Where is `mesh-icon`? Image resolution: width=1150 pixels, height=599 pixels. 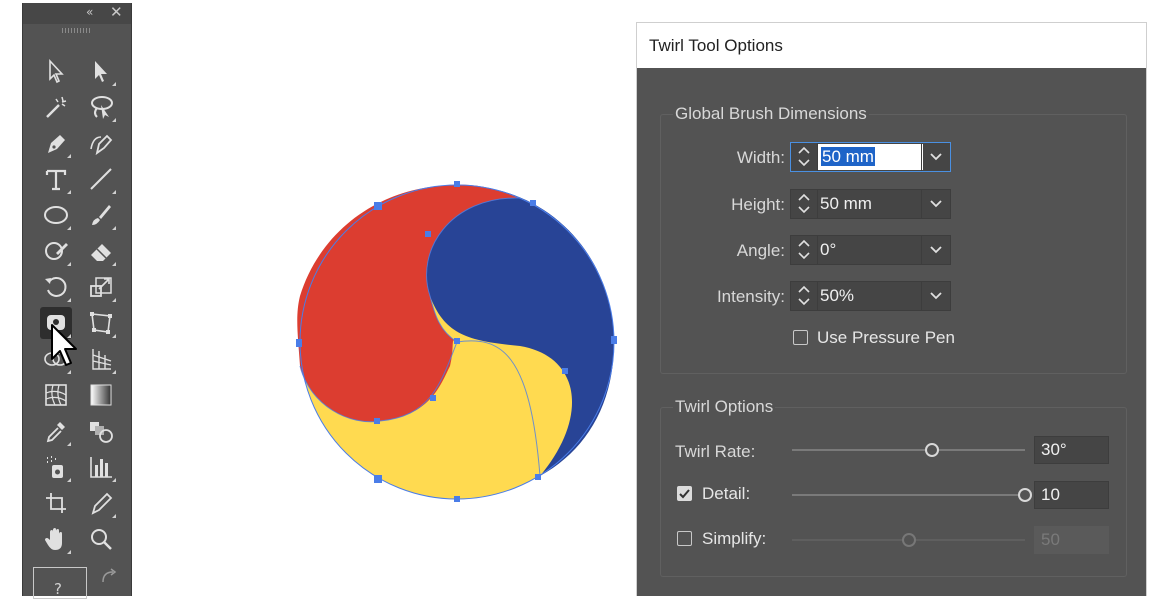 mesh-icon is located at coordinates (56, 395).